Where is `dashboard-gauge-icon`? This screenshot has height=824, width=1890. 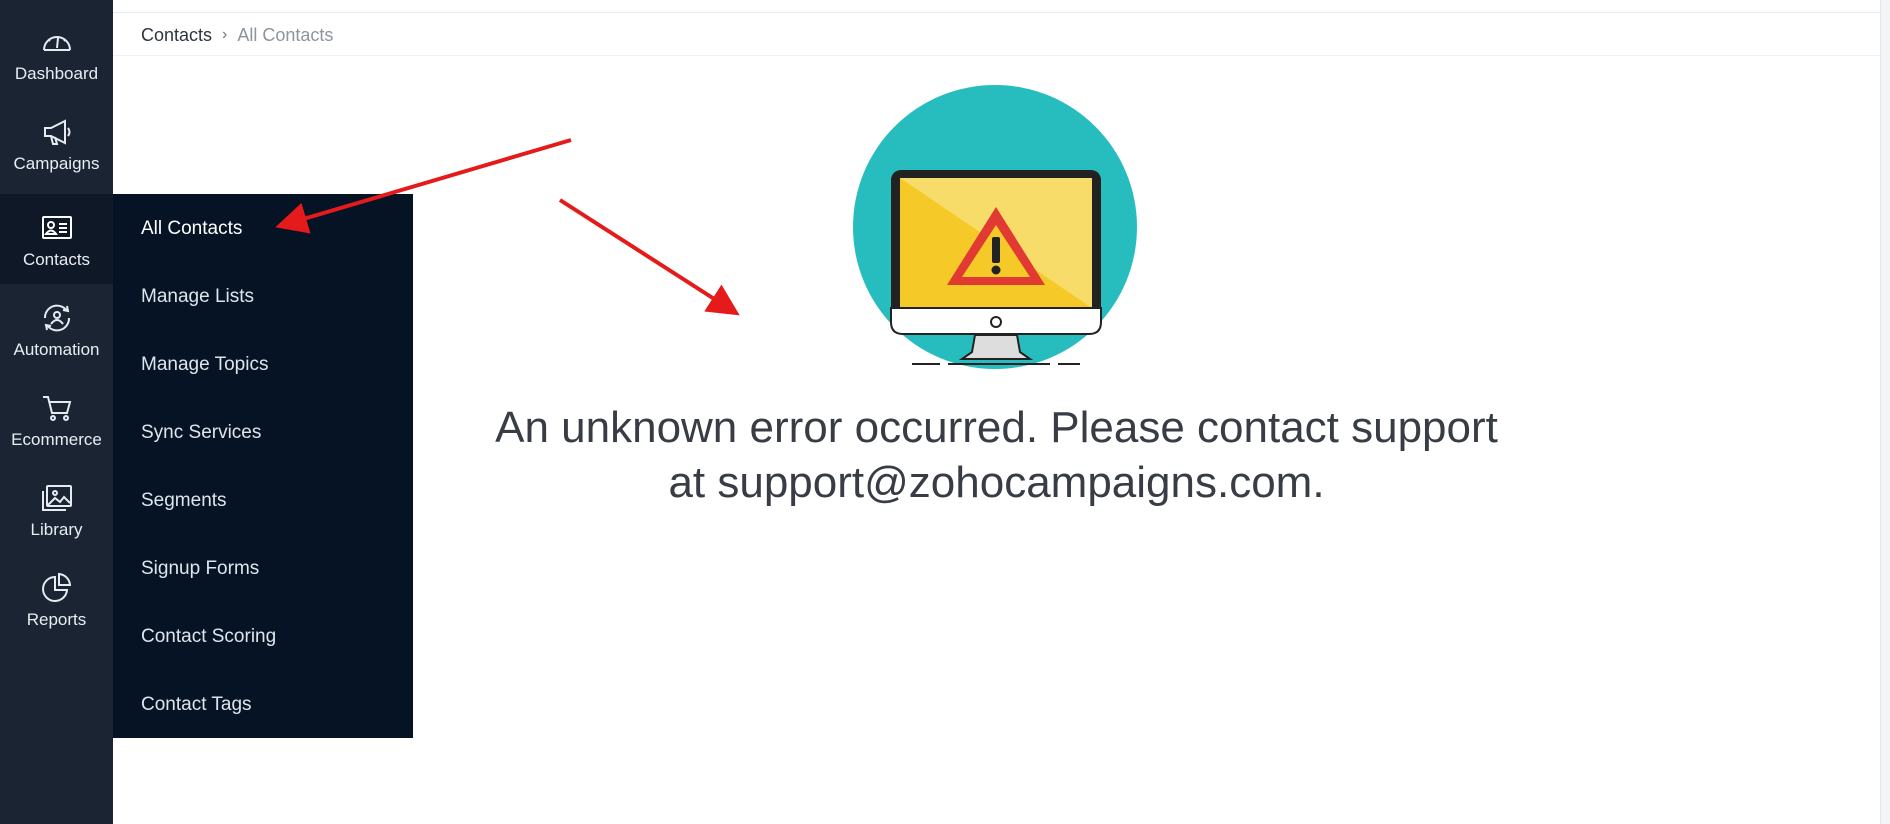
dashboard-gauge-icon is located at coordinates (56, 43).